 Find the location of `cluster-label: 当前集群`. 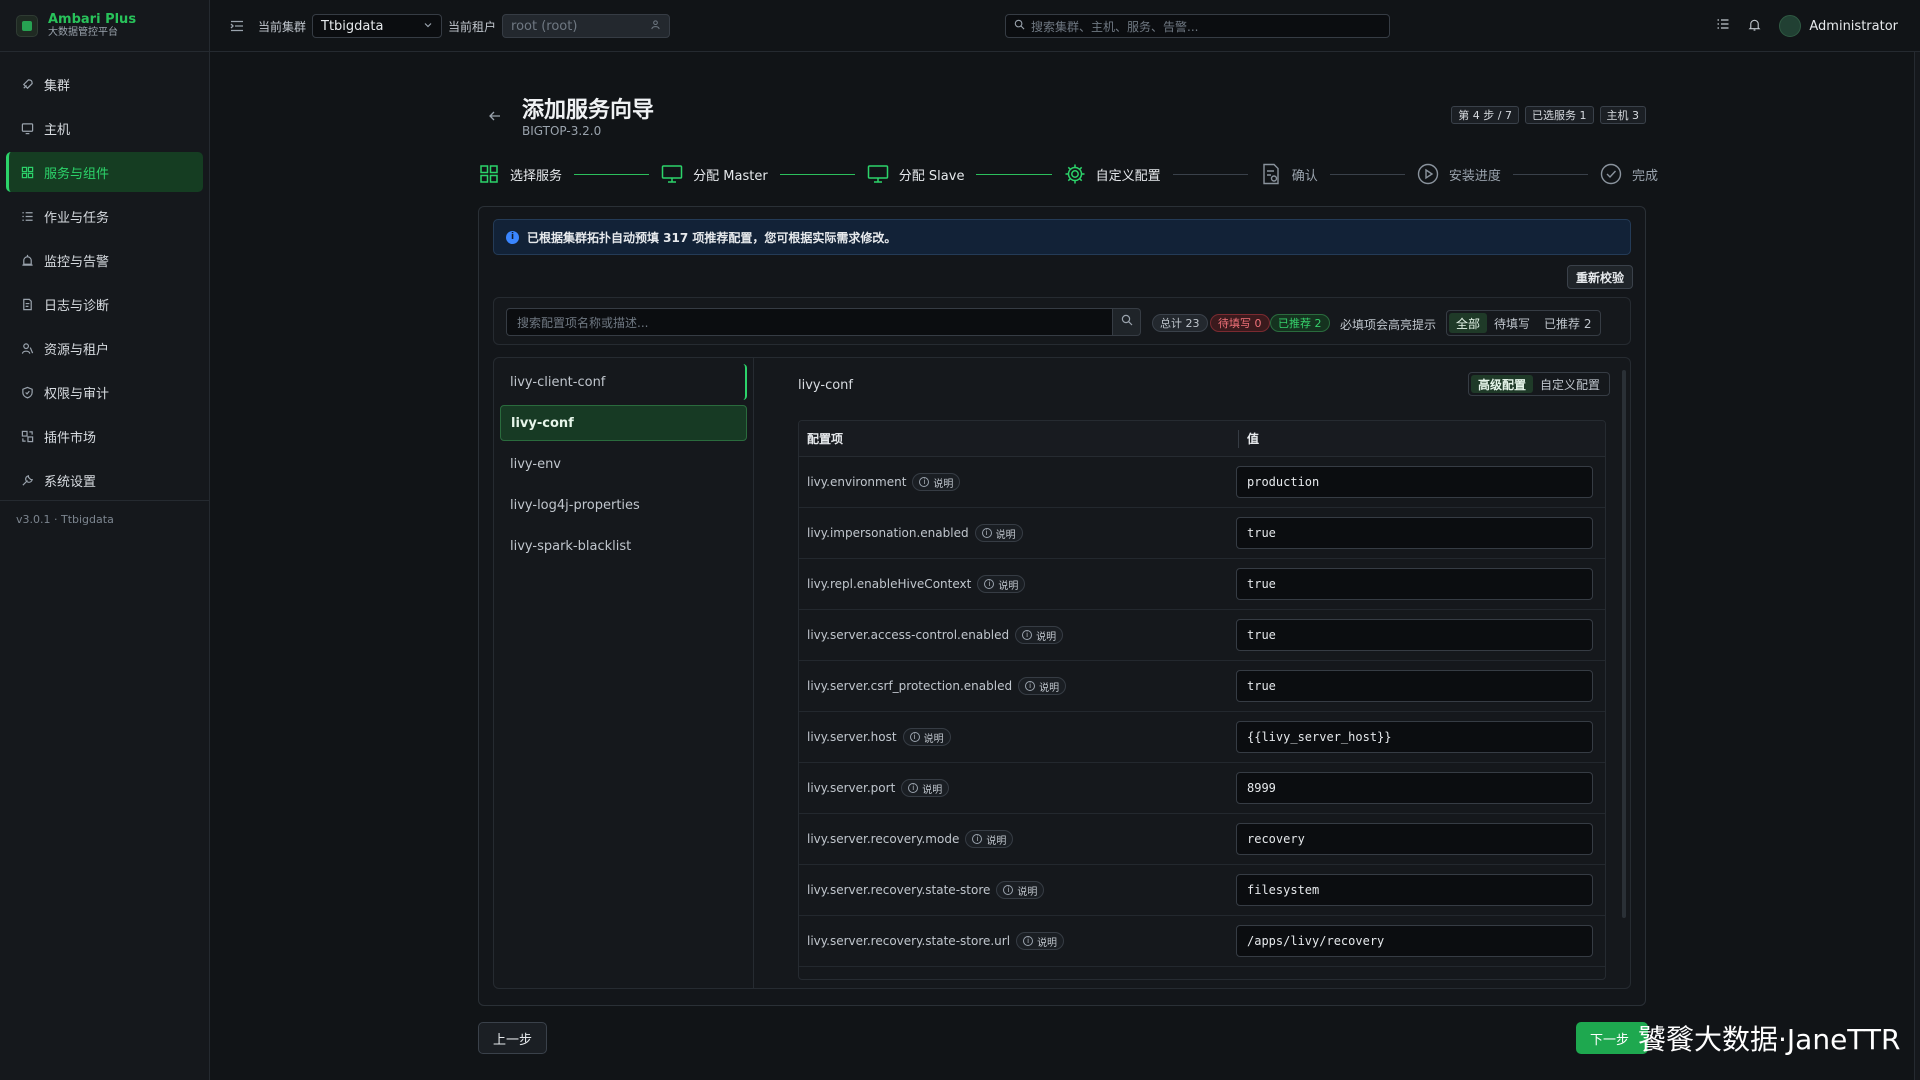

cluster-label: 当前集群 is located at coordinates (282, 26).